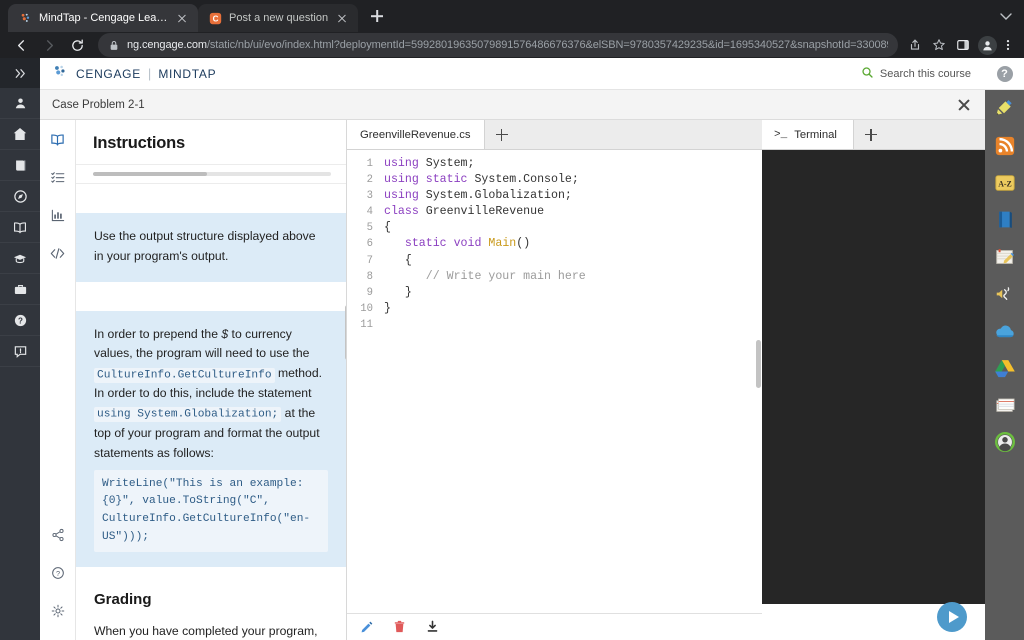  What do you see at coordinates (467, 244) in the screenshot?
I see `code-token: void` at bounding box center [467, 244].